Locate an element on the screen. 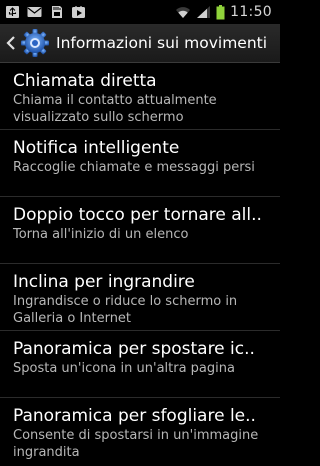 The image size is (320, 466). item-title: Chiamata diretta is located at coordinates (85, 81).